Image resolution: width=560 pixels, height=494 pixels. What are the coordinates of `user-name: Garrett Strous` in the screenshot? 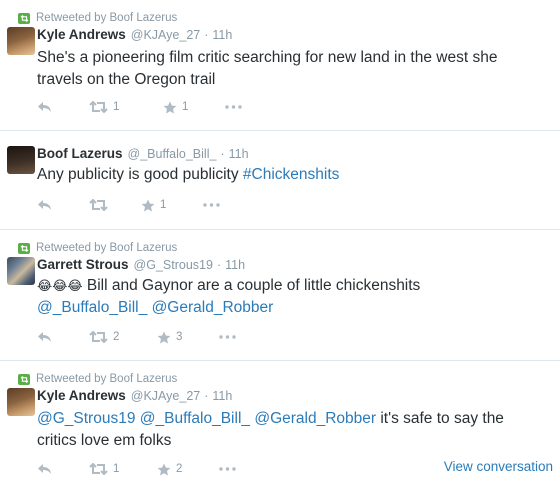 It's located at (83, 264).